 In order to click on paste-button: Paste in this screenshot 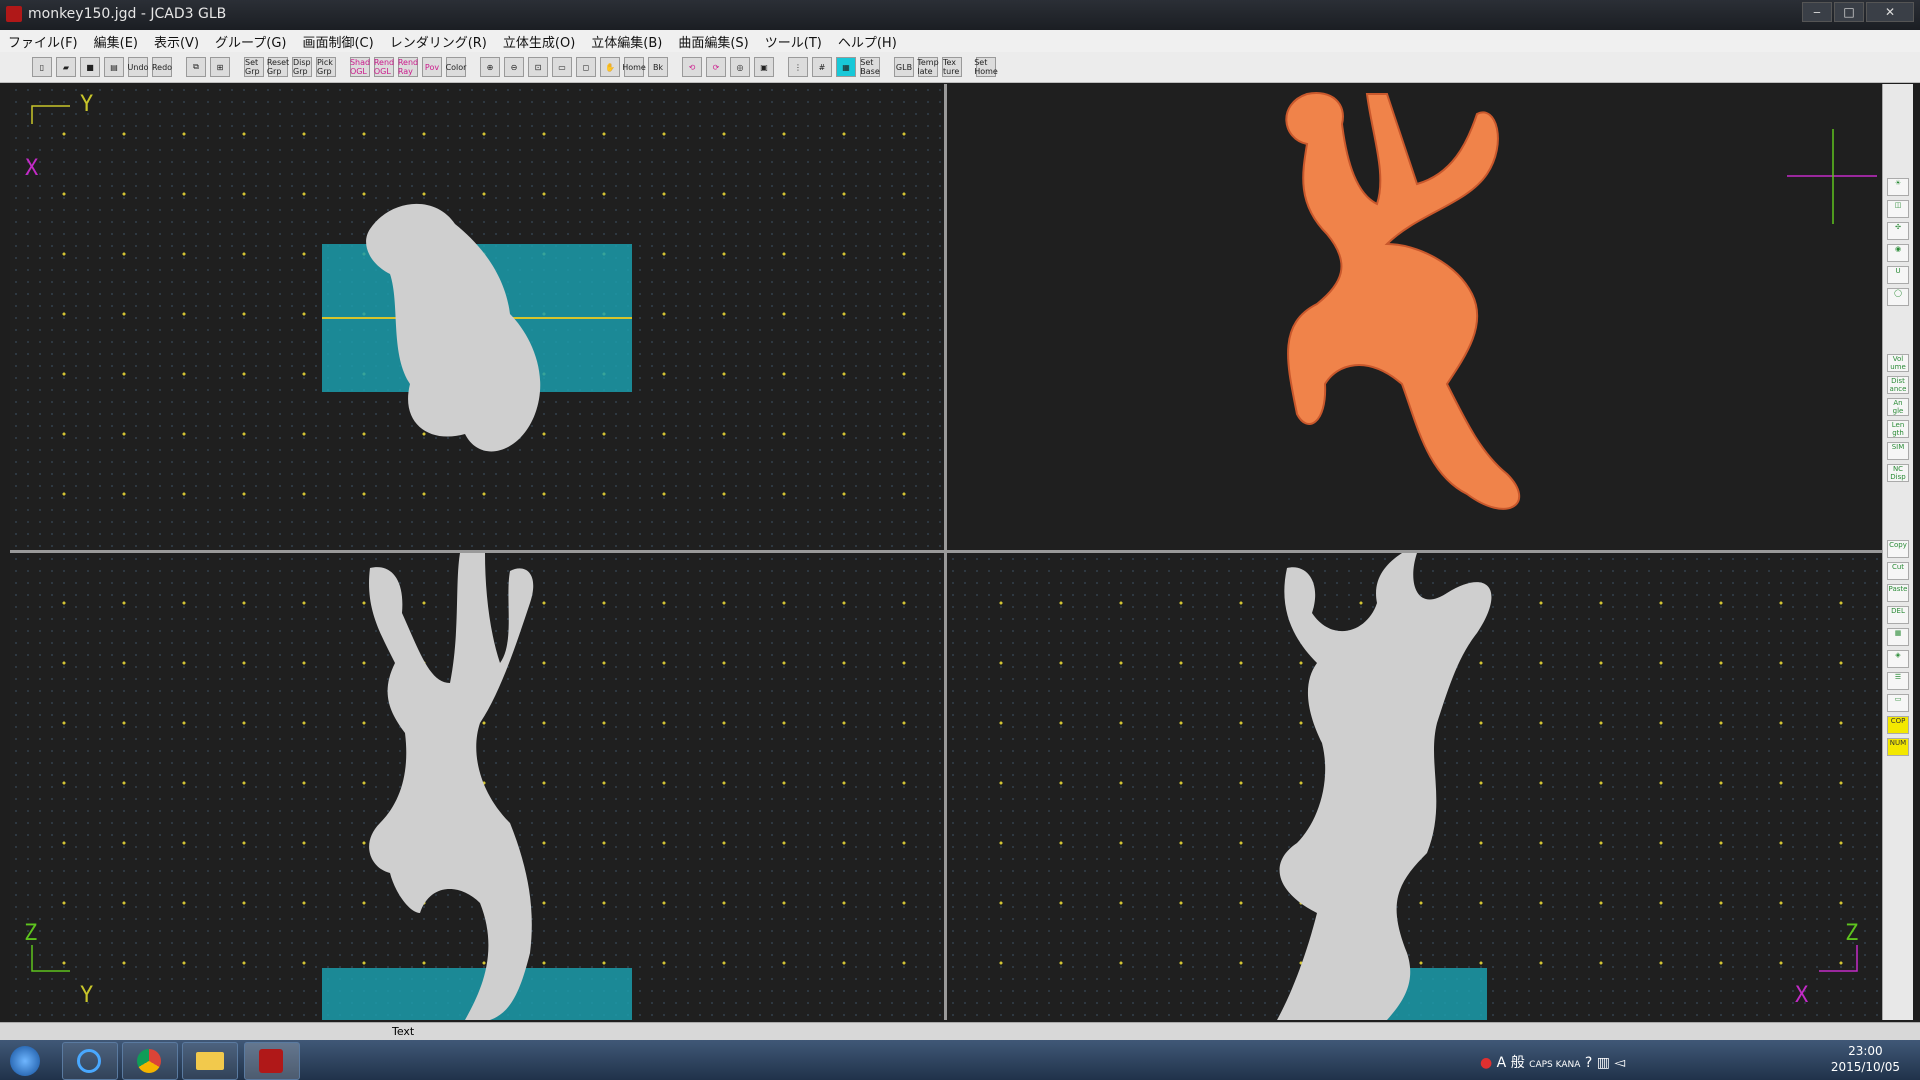, I will do `click(1898, 593)`.